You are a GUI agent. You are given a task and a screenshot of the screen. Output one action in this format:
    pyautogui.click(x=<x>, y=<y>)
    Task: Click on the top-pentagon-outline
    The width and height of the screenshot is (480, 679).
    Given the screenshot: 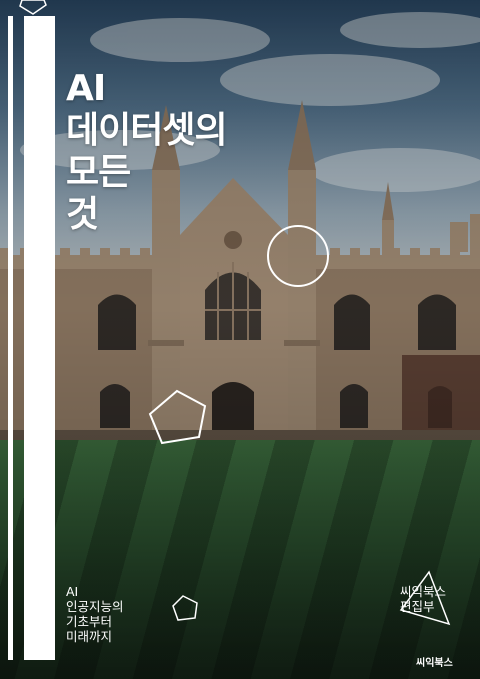 What is the action you would take?
    pyautogui.click(x=33, y=7)
    